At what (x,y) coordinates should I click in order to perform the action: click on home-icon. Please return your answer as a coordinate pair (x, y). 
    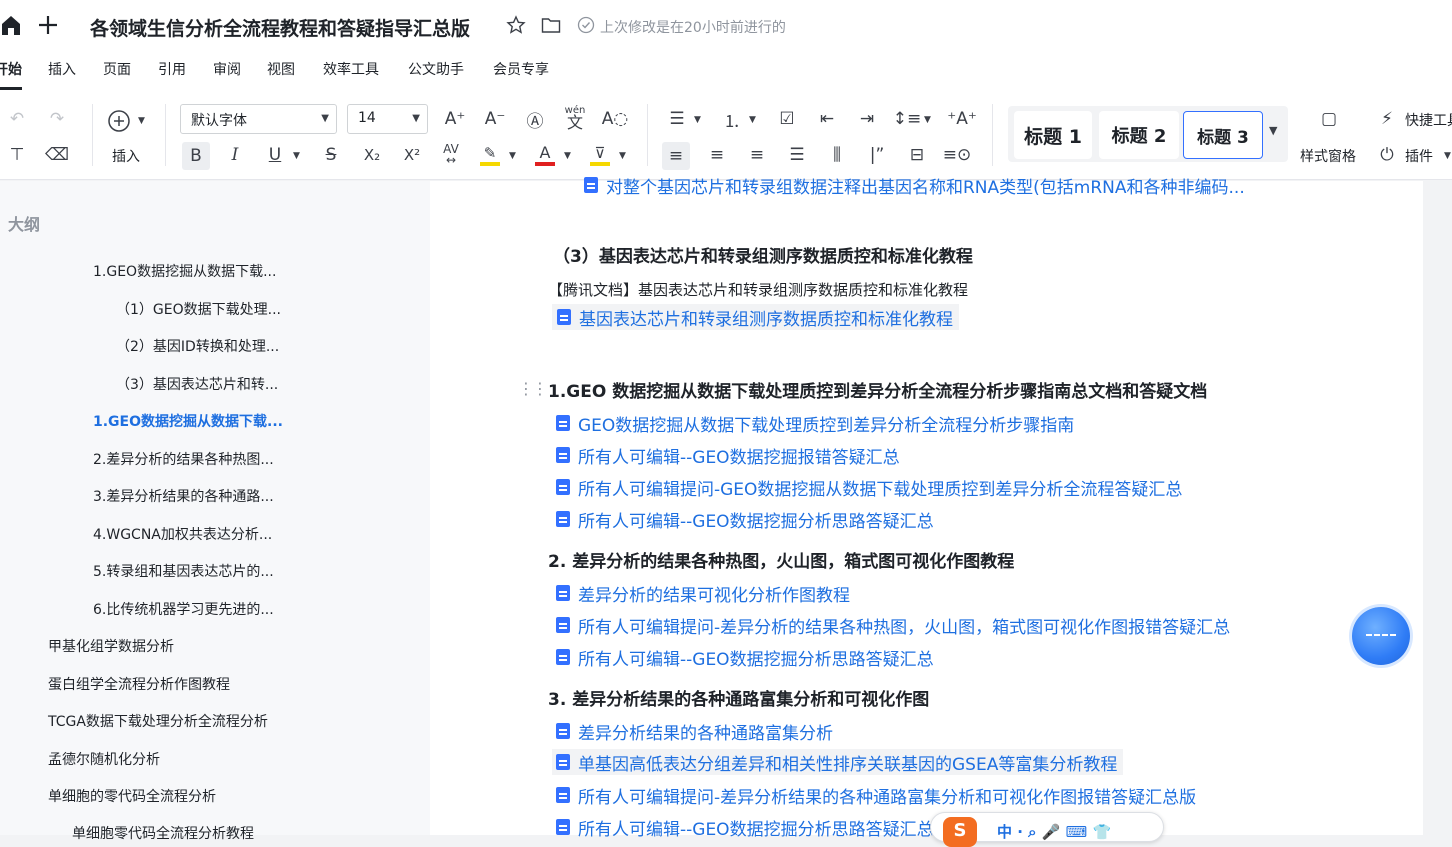
    Looking at the image, I should click on (11, 25).